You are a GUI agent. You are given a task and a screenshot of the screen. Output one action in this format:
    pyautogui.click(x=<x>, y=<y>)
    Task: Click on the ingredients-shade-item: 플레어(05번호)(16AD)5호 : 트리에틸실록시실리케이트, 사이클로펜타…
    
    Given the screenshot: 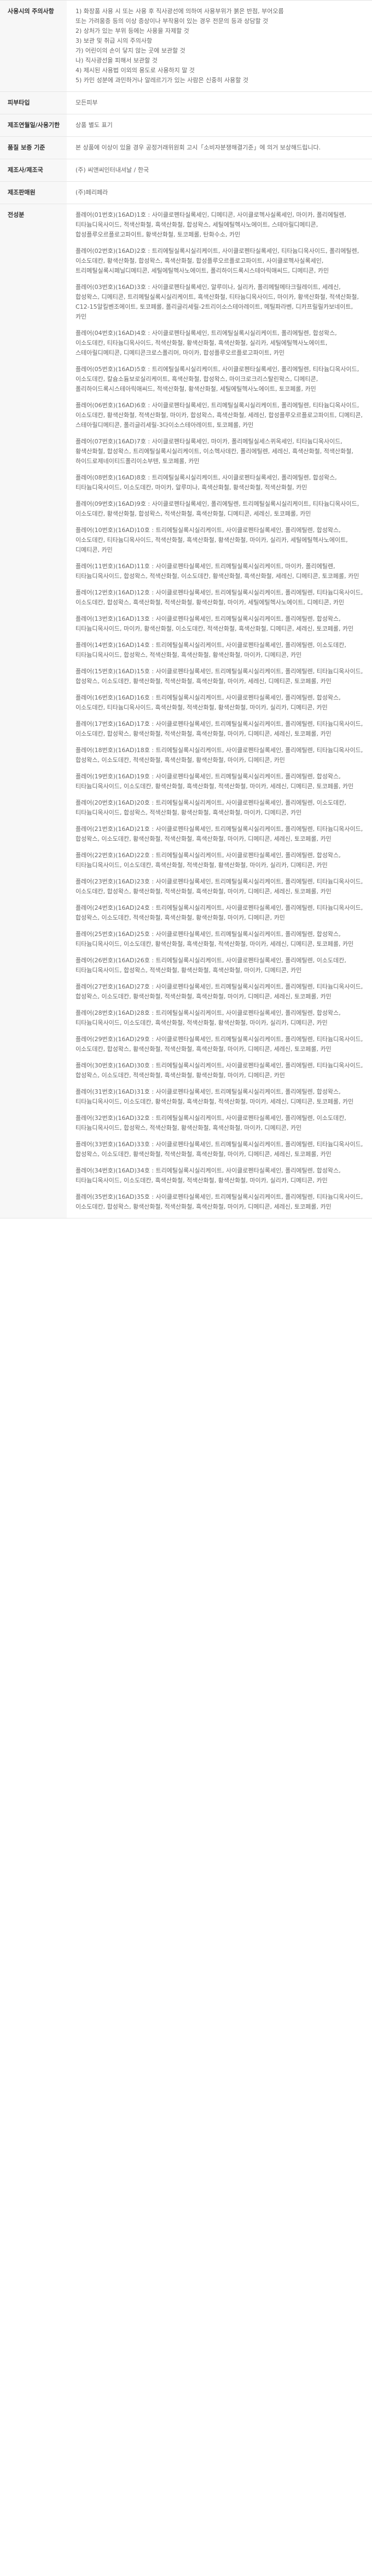 What is the action you would take?
    pyautogui.click(x=217, y=379)
    